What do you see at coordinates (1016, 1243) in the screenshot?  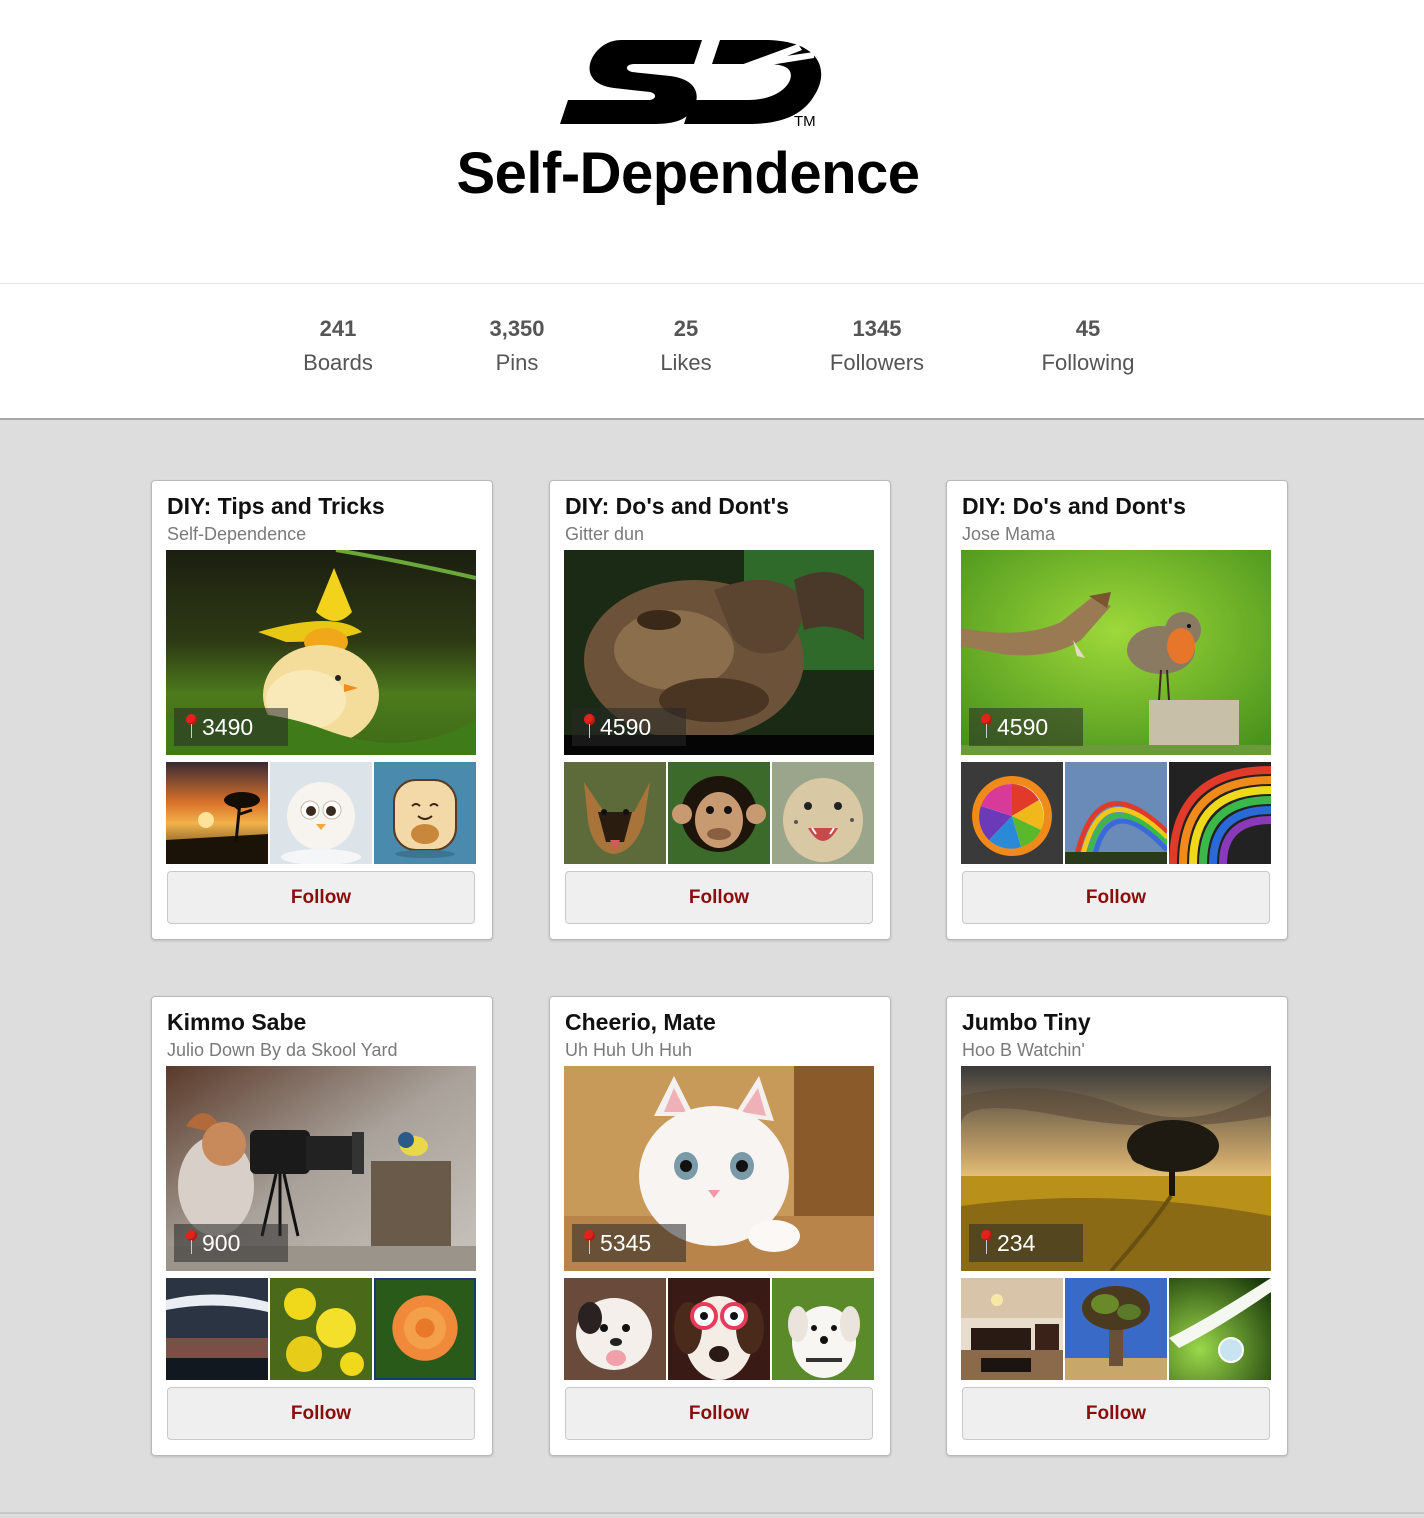 I see `pin-count: 234` at bounding box center [1016, 1243].